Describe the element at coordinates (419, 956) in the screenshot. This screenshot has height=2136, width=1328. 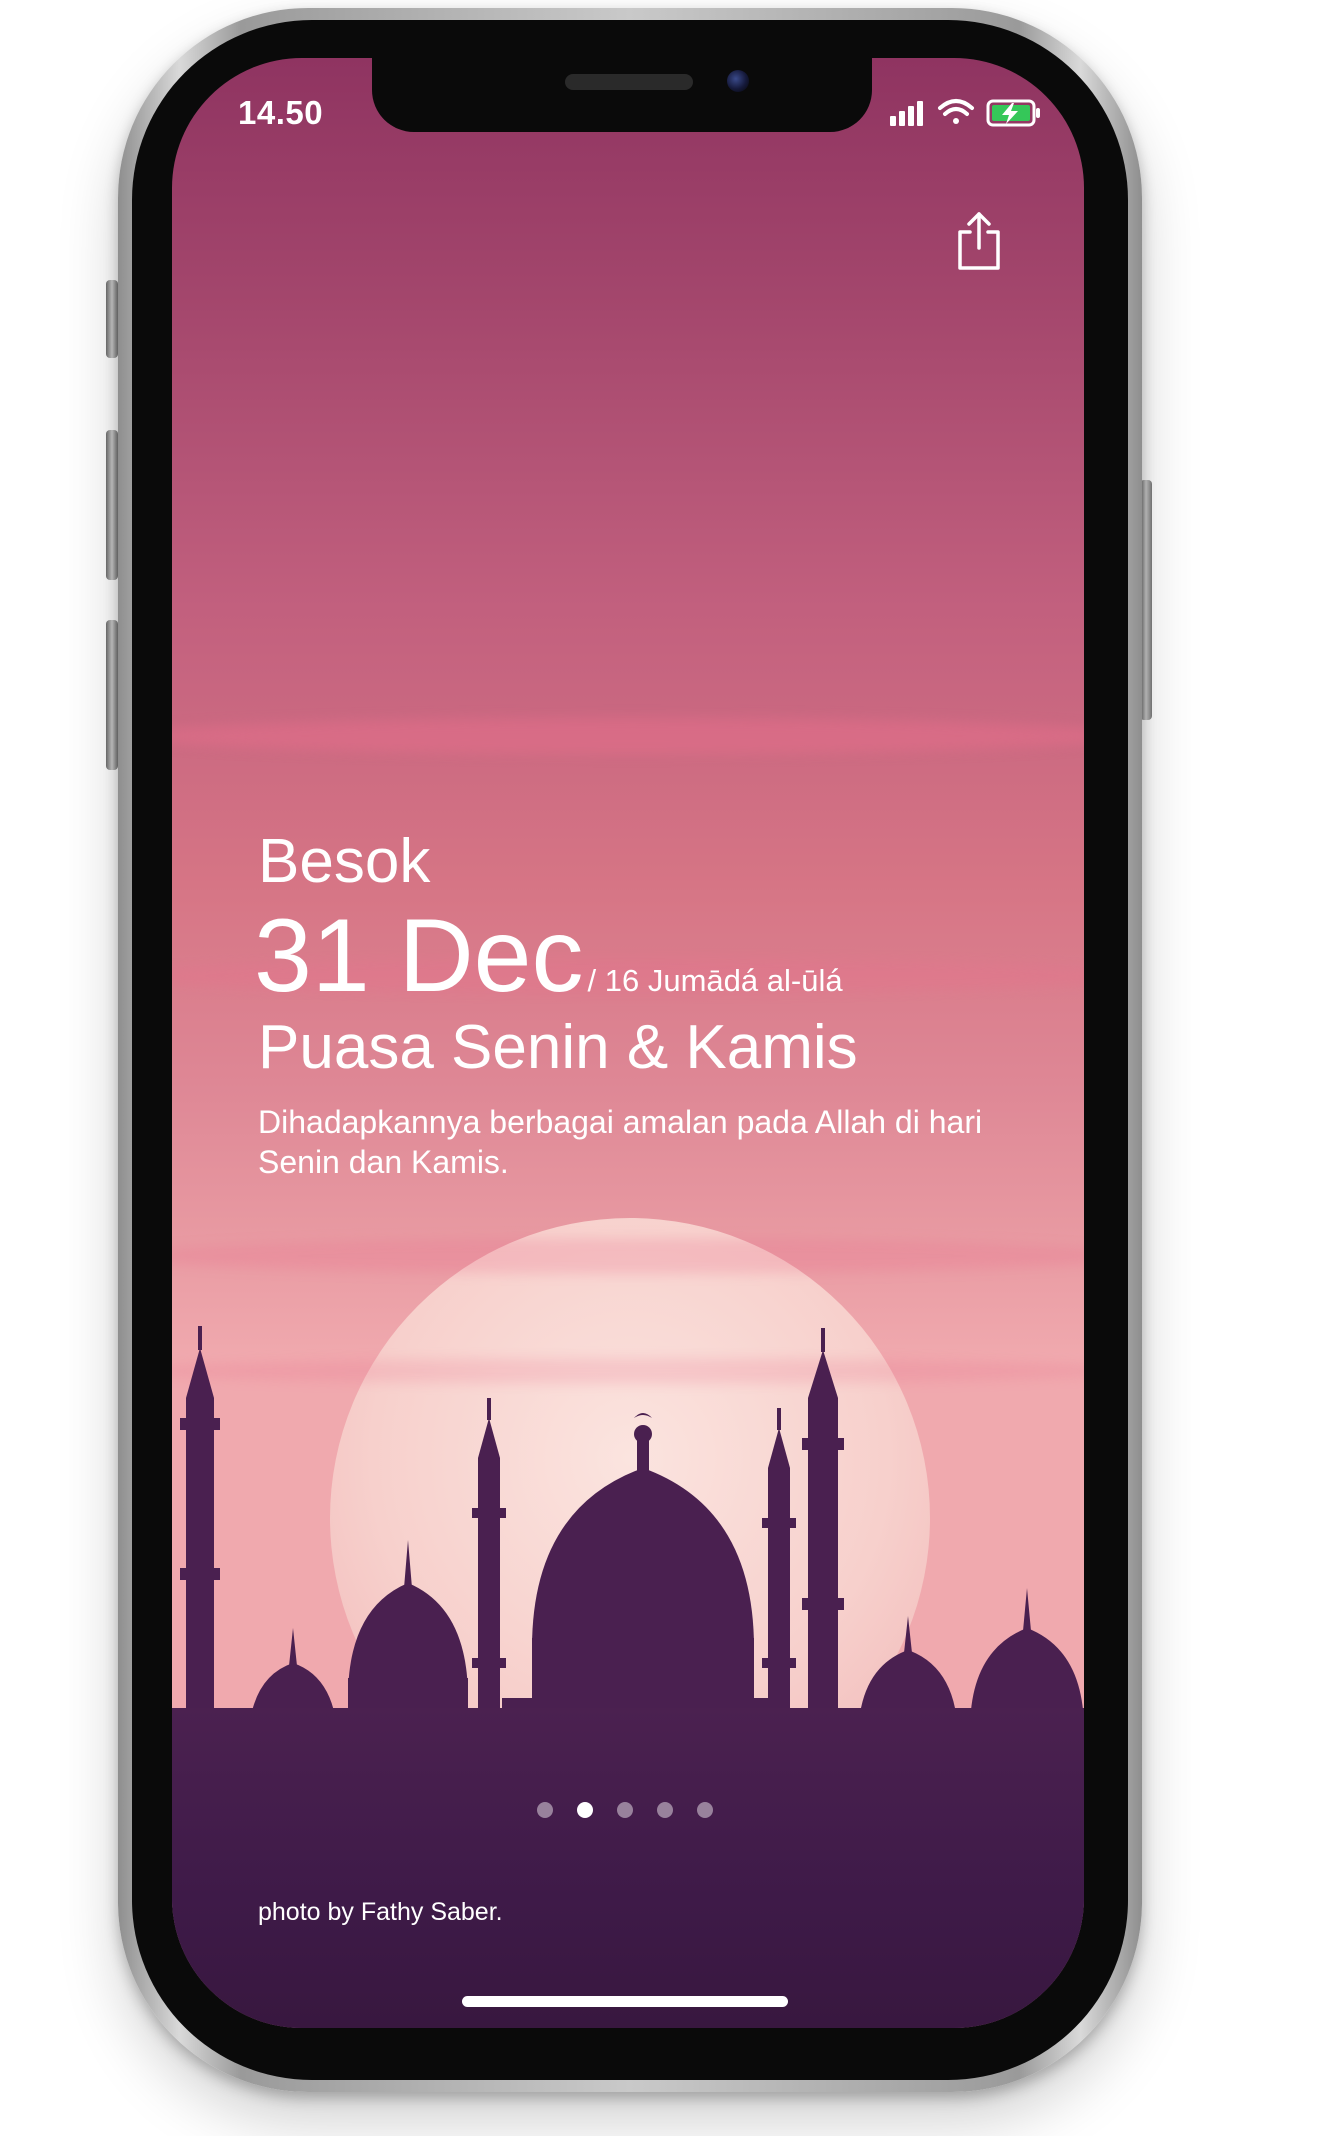
I see `gregorian-date: 31 Dec` at that location.